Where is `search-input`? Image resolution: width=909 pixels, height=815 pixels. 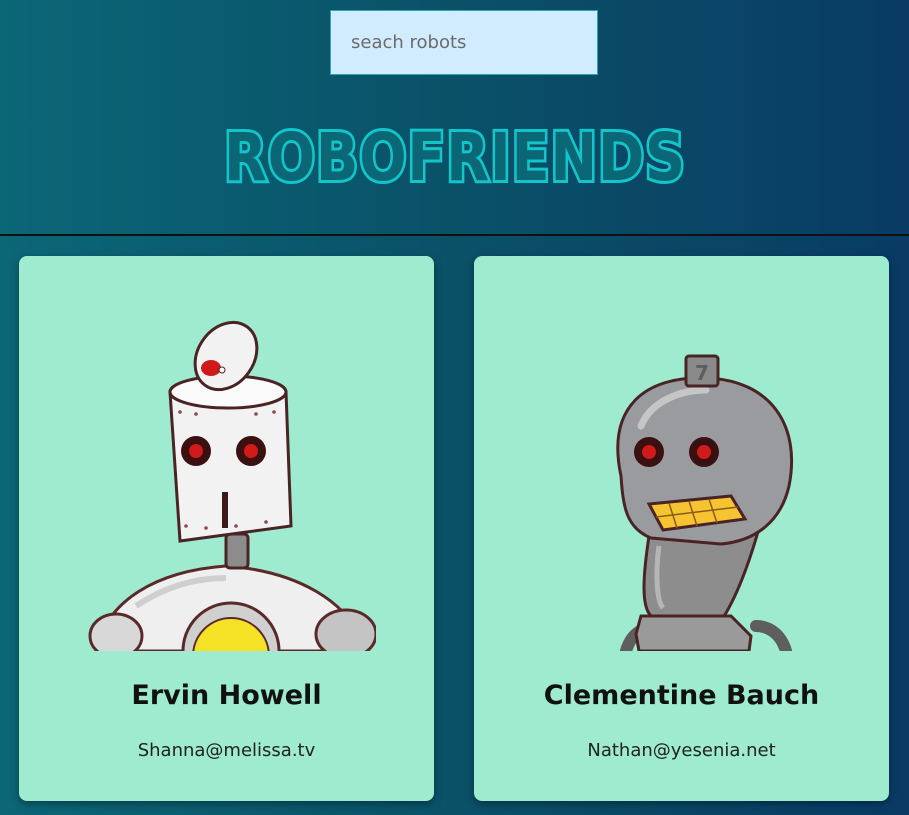
search-input is located at coordinates (464, 42).